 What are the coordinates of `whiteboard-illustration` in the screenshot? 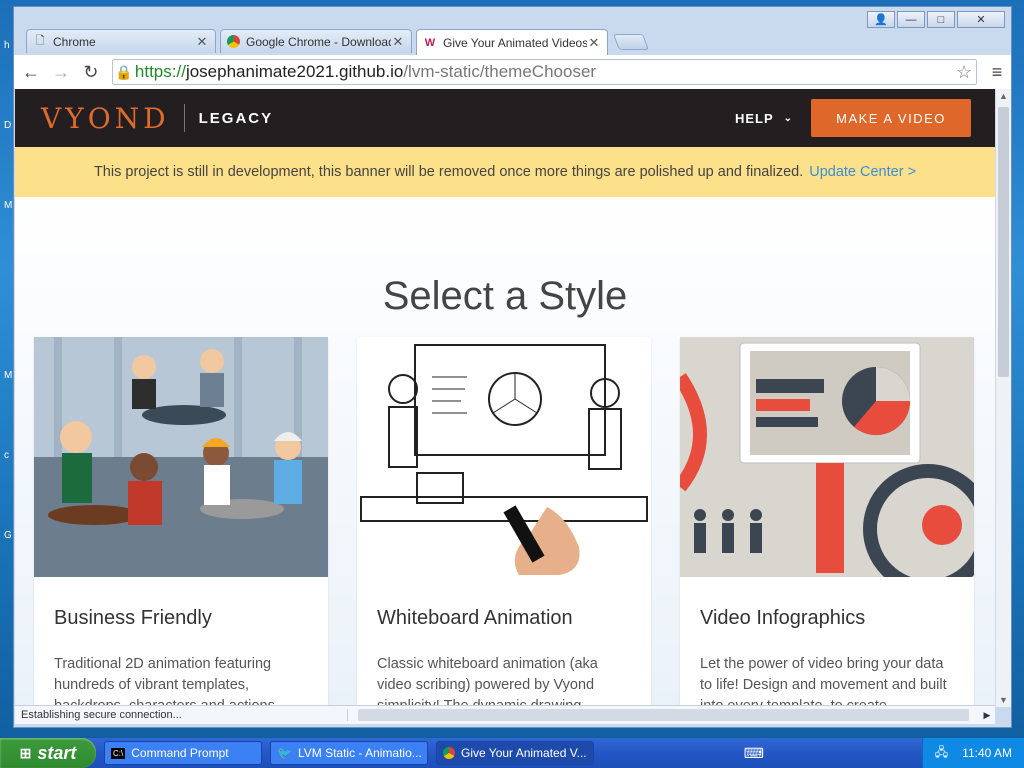 It's located at (504, 457).